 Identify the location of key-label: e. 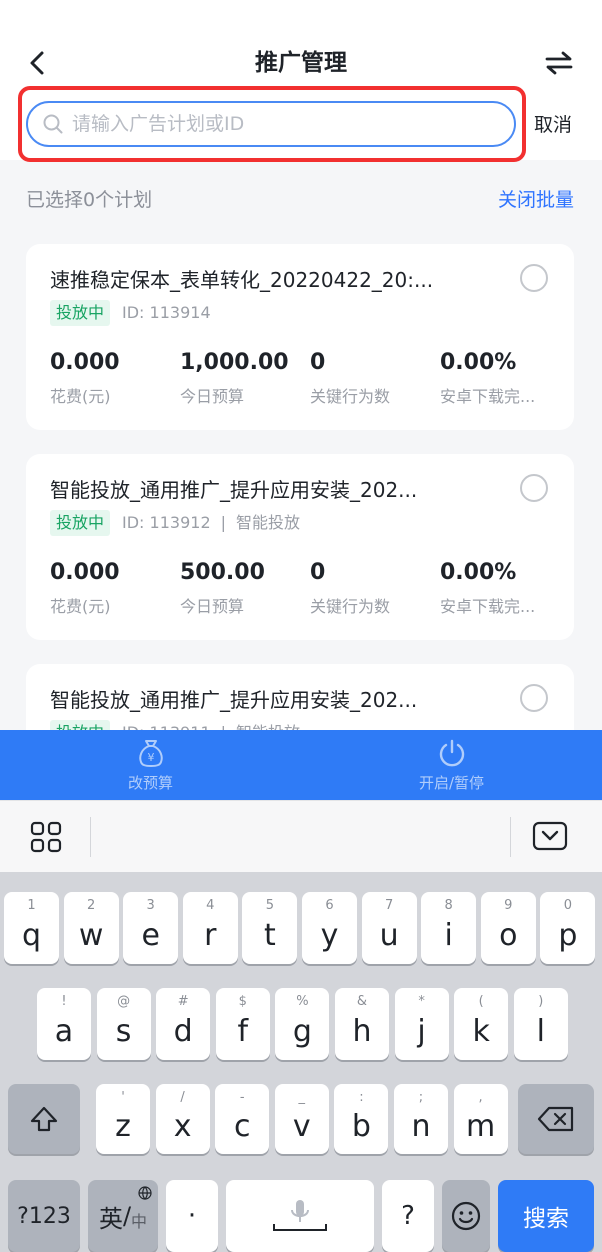
(150, 935).